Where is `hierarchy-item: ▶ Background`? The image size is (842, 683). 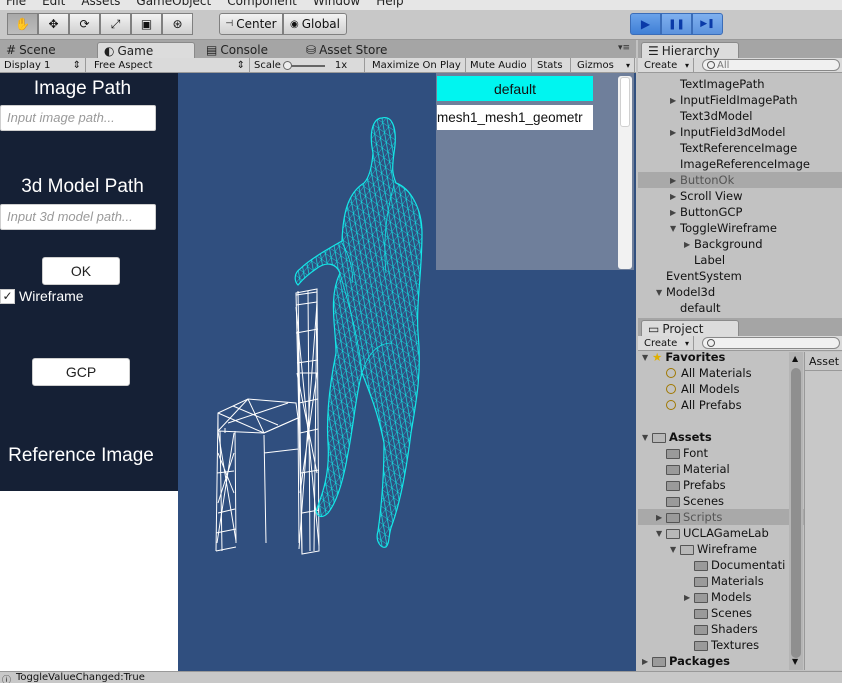 hierarchy-item: ▶ Background is located at coordinates (740, 244).